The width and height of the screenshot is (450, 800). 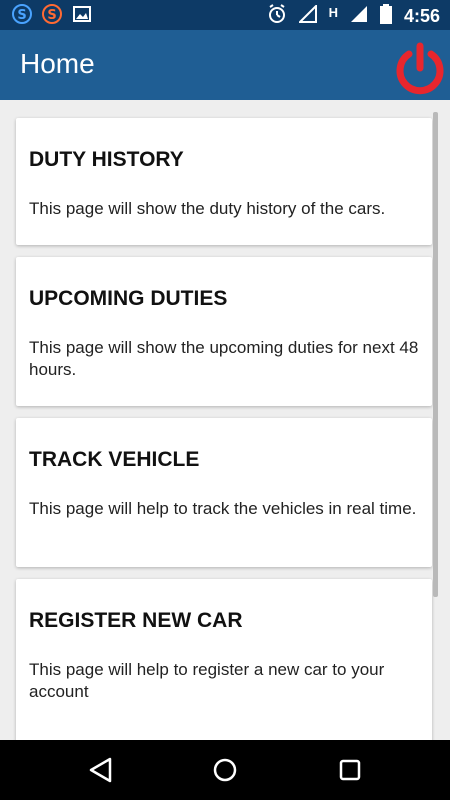 I want to click on s-orange-icon: S, so click(x=52, y=16).